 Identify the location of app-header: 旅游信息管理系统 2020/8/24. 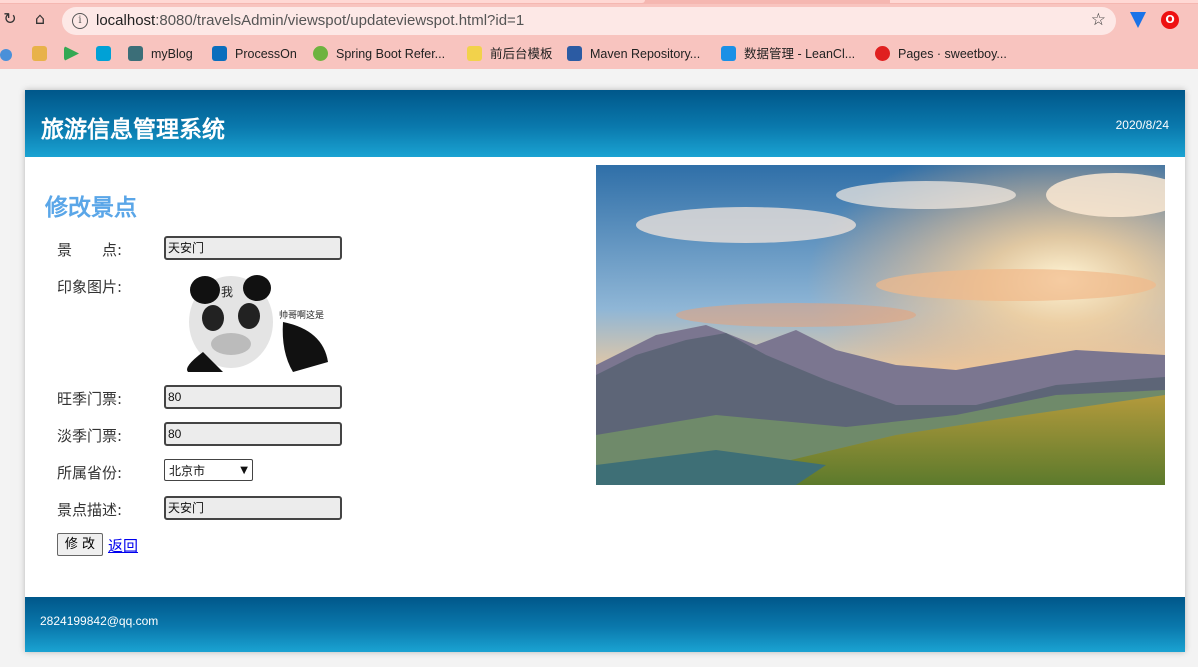
(605, 123).